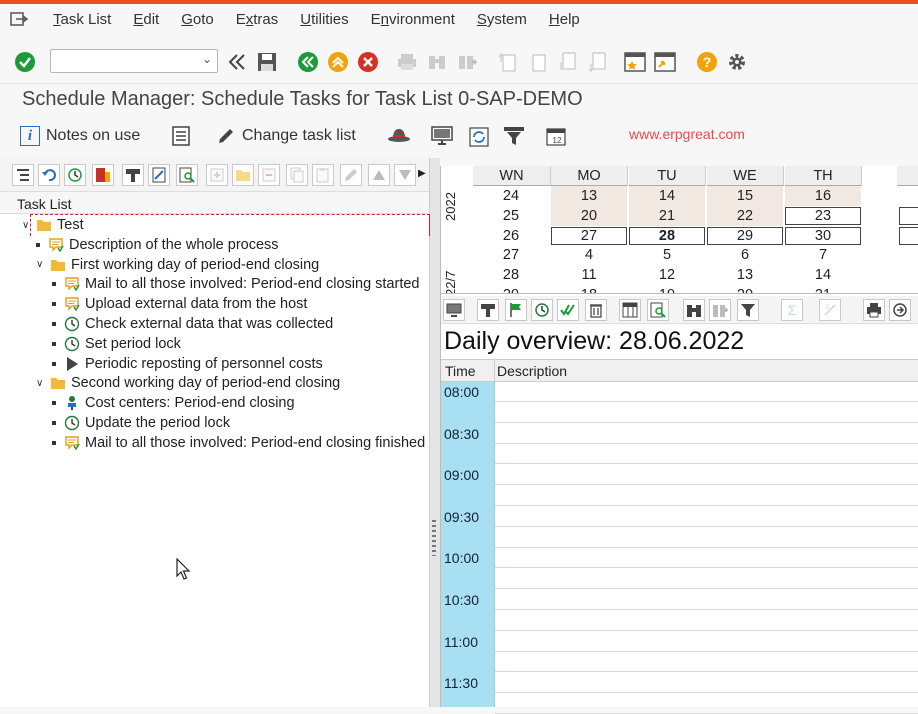  I want to click on calendar-day: 30, so click(823, 235).